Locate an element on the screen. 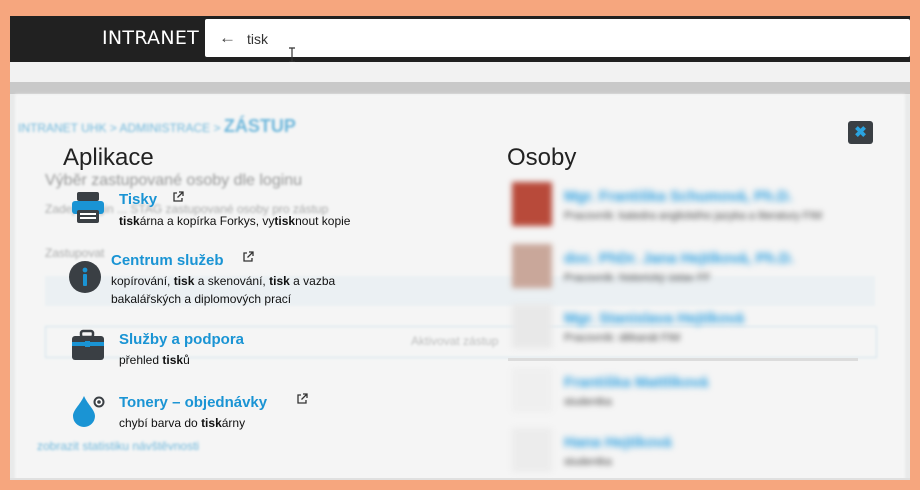 The height and width of the screenshot is (490, 920). search-box: ← is located at coordinates (557, 38).